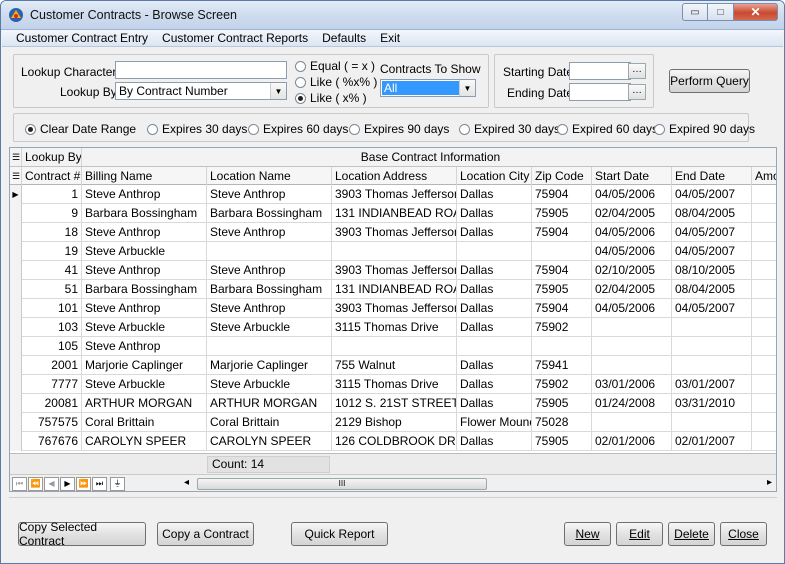 This screenshot has height=564, width=785. What do you see at coordinates (269, 176) in the screenshot?
I see `column-header-location-name: Location Name` at bounding box center [269, 176].